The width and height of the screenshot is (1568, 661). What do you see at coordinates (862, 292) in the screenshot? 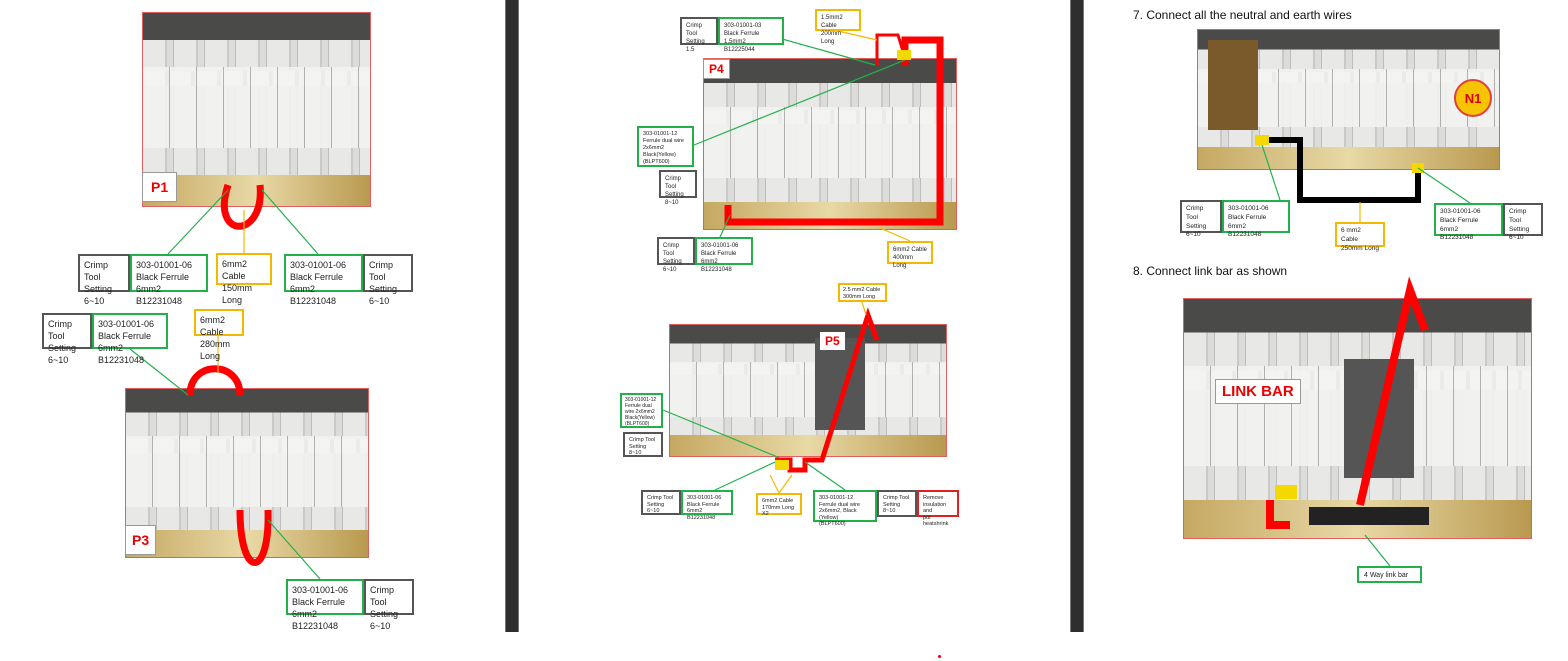
I see `cable-label: 2.5 mm2 Cable 300mm Long` at bounding box center [862, 292].